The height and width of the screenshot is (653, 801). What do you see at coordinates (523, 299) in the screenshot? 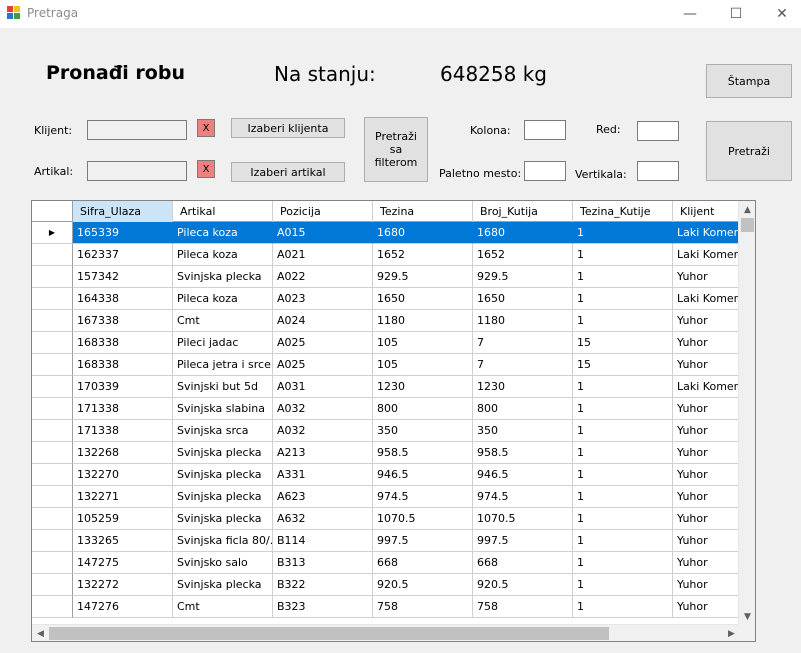
I see `broj-kutija-cell: 1650` at bounding box center [523, 299].